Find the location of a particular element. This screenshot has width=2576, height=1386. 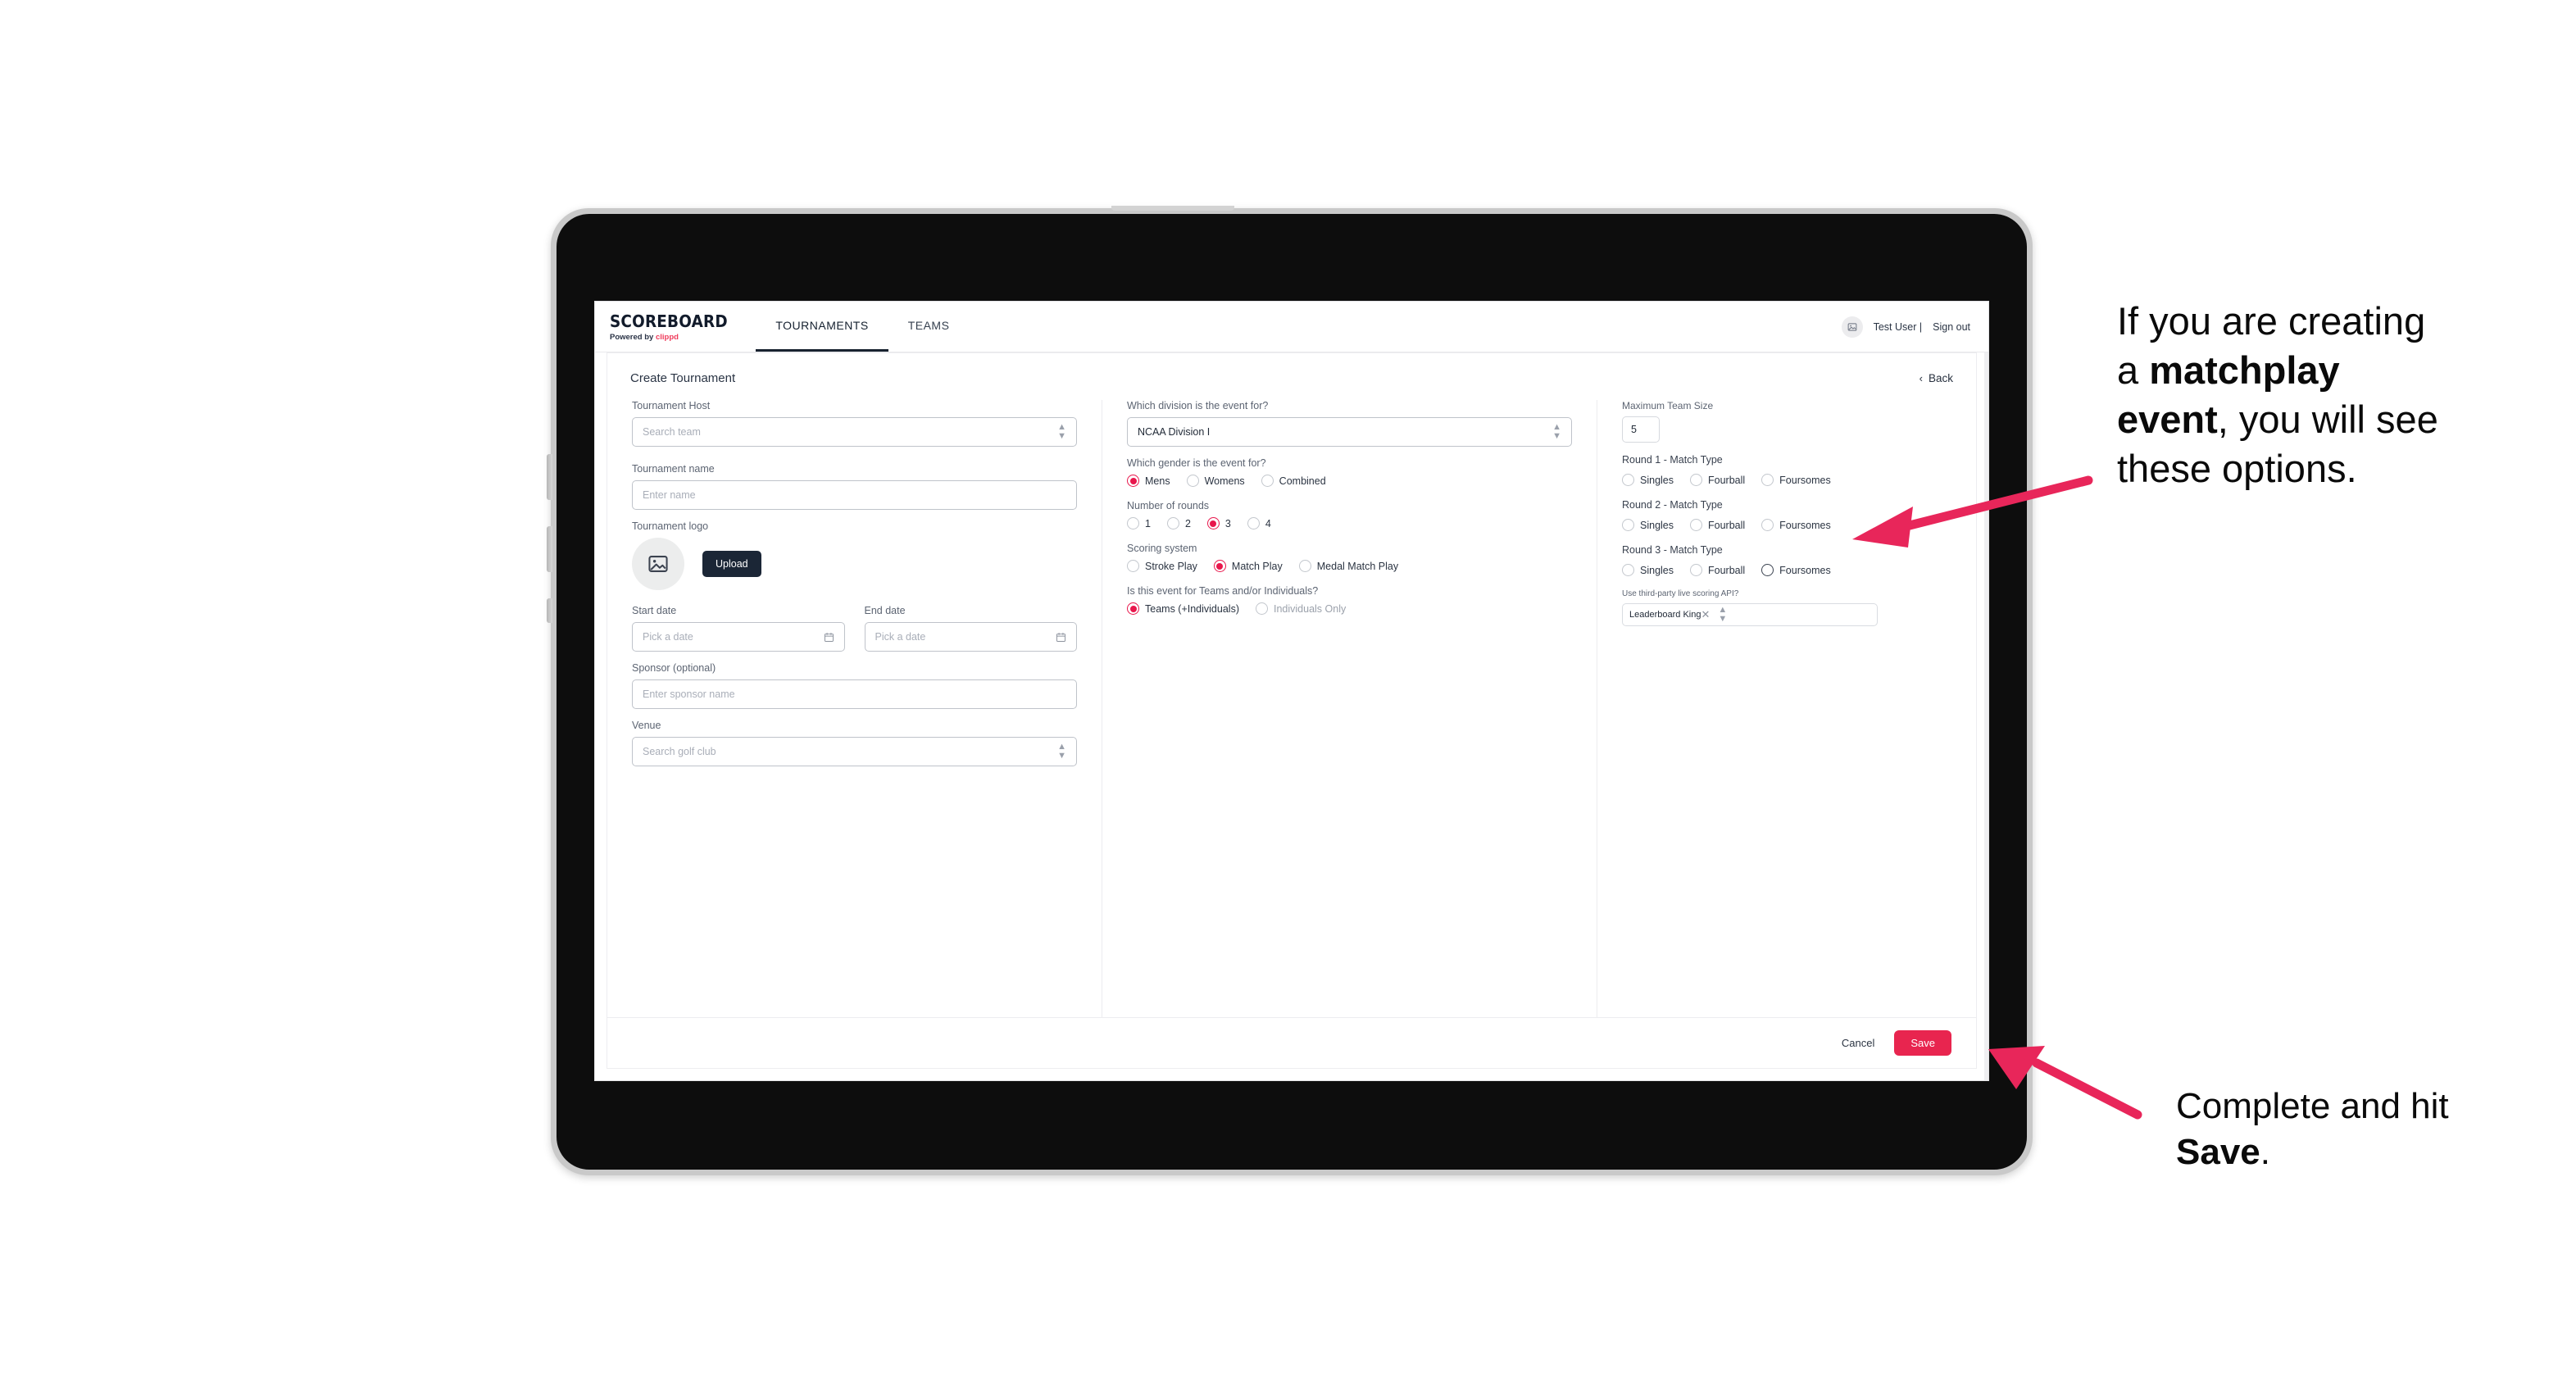

rounds-option-2: 2 is located at coordinates (1178, 523).